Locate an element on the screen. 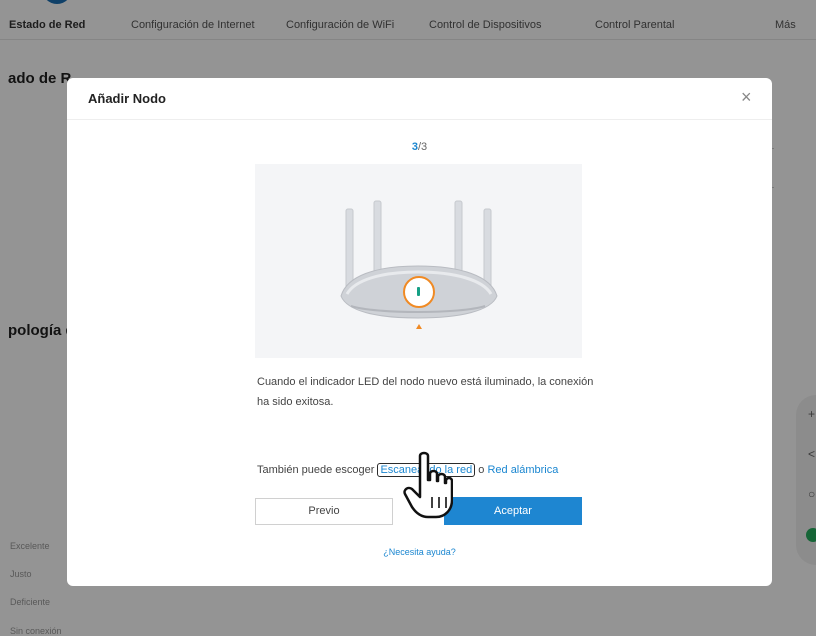 The height and width of the screenshot is (636, 816). dialog-header: Añadir Nodo × is located at coordinates (419, 99).